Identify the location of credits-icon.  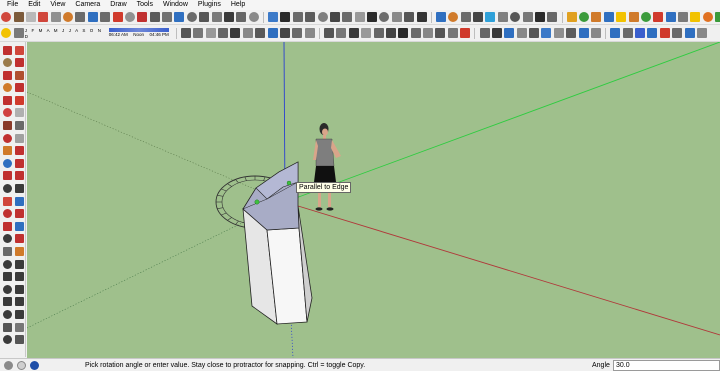
(21, 365).